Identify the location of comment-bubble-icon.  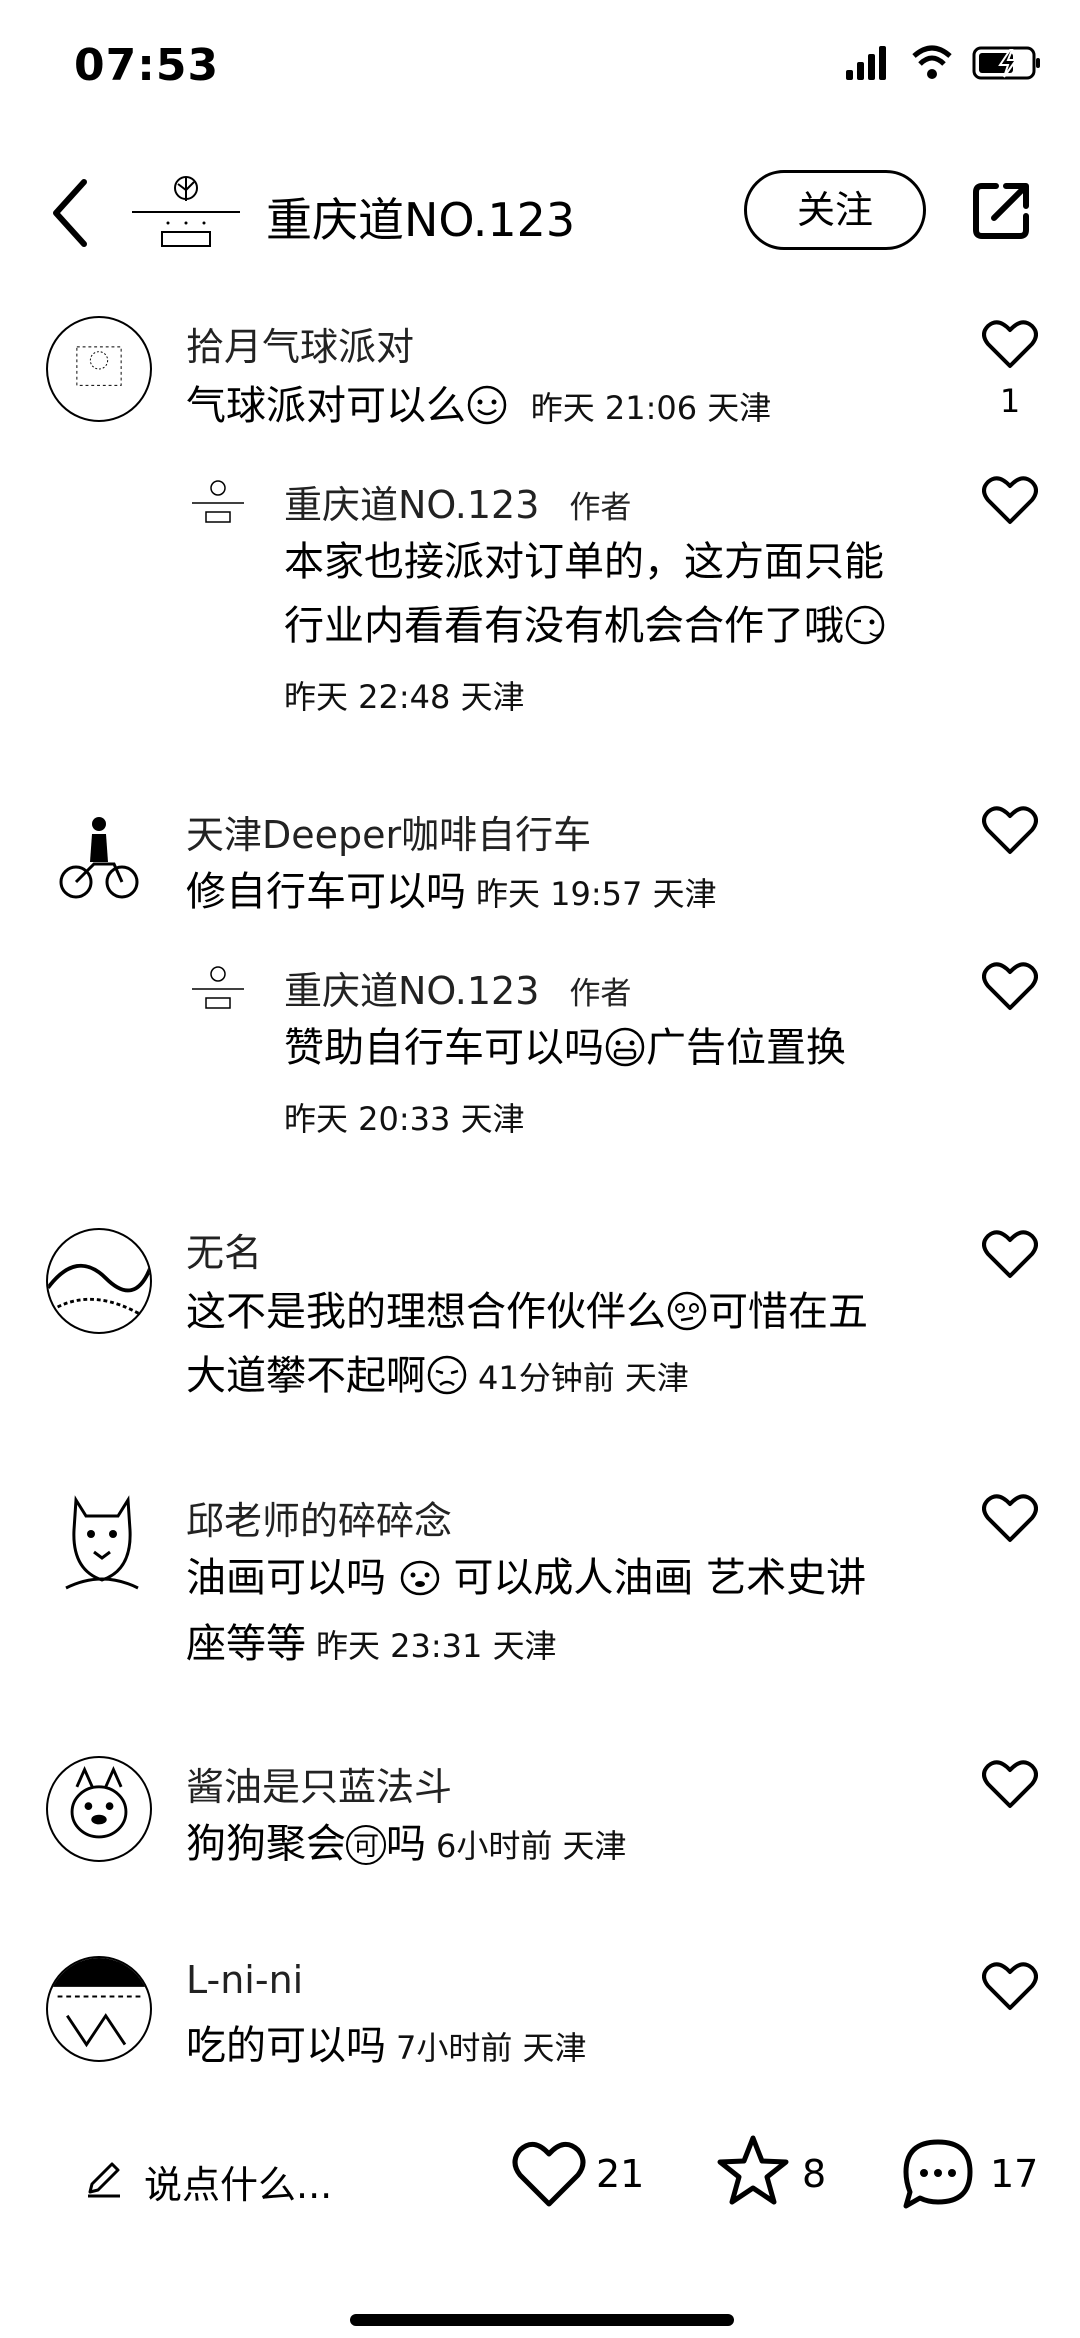
(938, 2174).